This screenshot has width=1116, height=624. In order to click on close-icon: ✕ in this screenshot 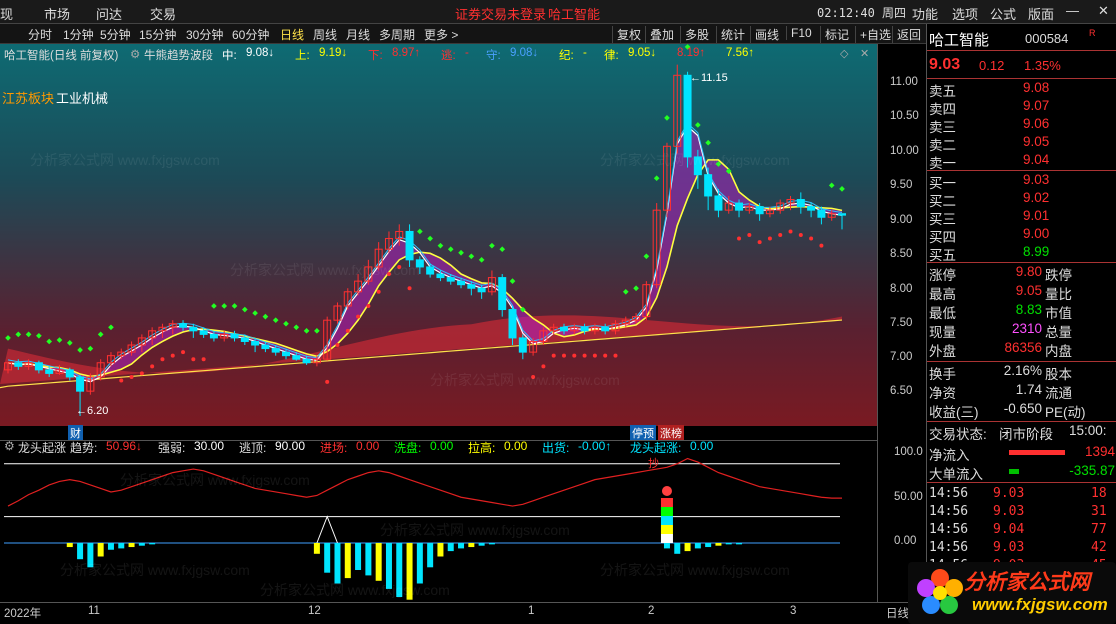, I will do `click(1103, 11)`.